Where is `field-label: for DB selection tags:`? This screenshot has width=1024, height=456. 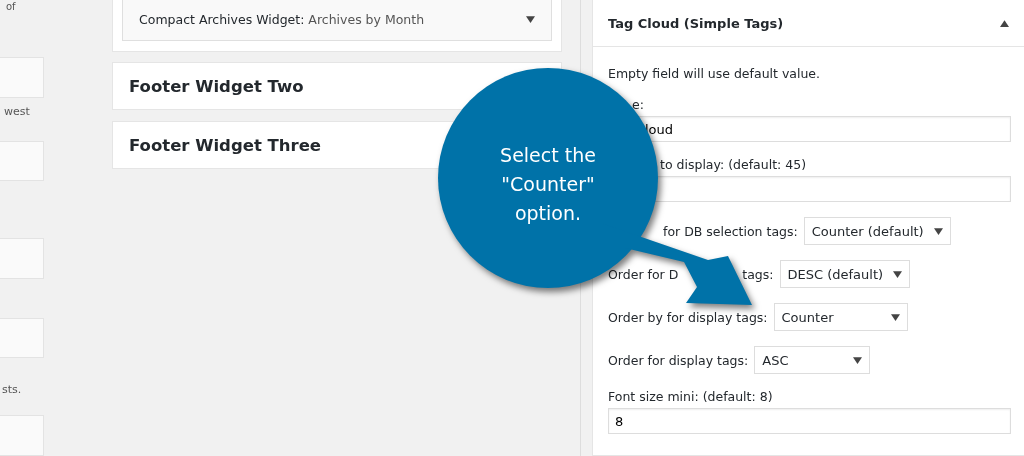
field-label: for DB selection tags: is located at coordinates (730, 231).